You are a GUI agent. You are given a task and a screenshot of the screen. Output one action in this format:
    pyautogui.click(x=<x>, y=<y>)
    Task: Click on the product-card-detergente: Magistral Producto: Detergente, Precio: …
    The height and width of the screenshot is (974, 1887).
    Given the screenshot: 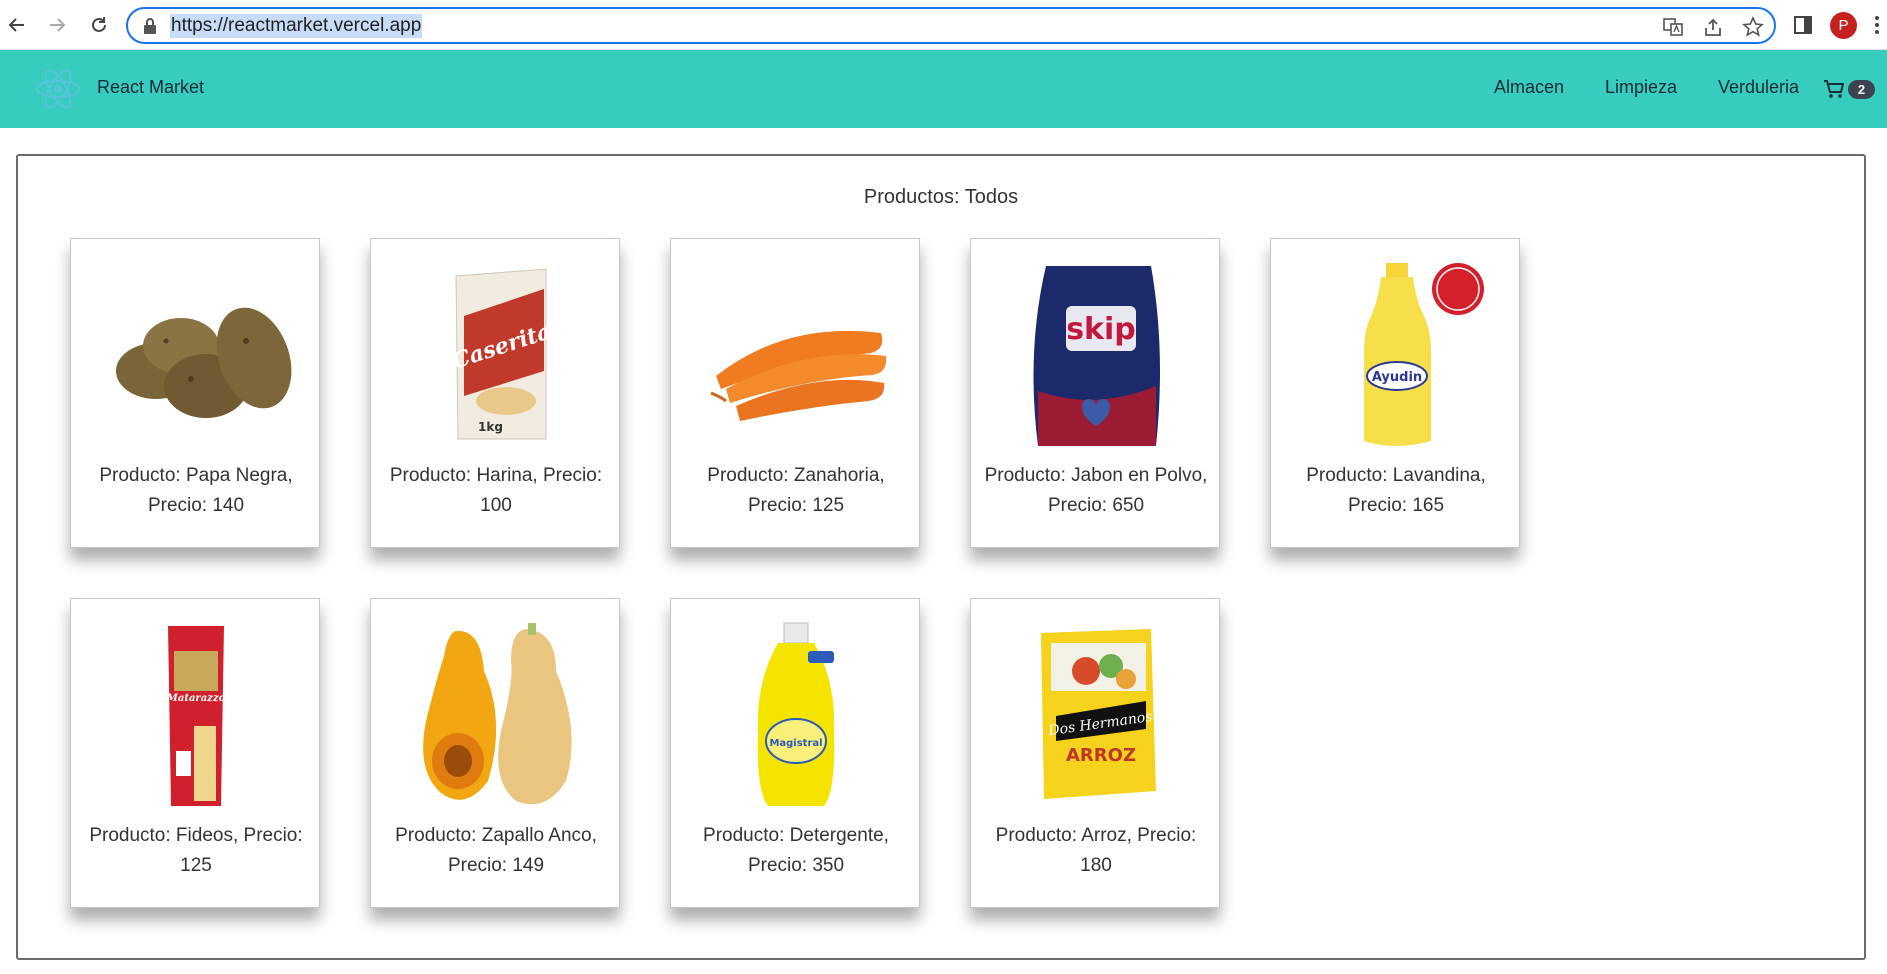 What is the action you would take?
    pyautogui.click(x=795, y=753)
    